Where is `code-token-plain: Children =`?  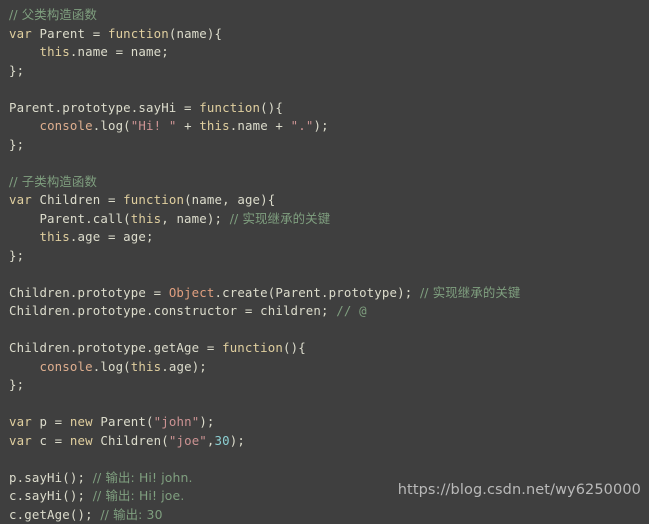 code-token-plain: Children = is located at coordinates (77, 199).